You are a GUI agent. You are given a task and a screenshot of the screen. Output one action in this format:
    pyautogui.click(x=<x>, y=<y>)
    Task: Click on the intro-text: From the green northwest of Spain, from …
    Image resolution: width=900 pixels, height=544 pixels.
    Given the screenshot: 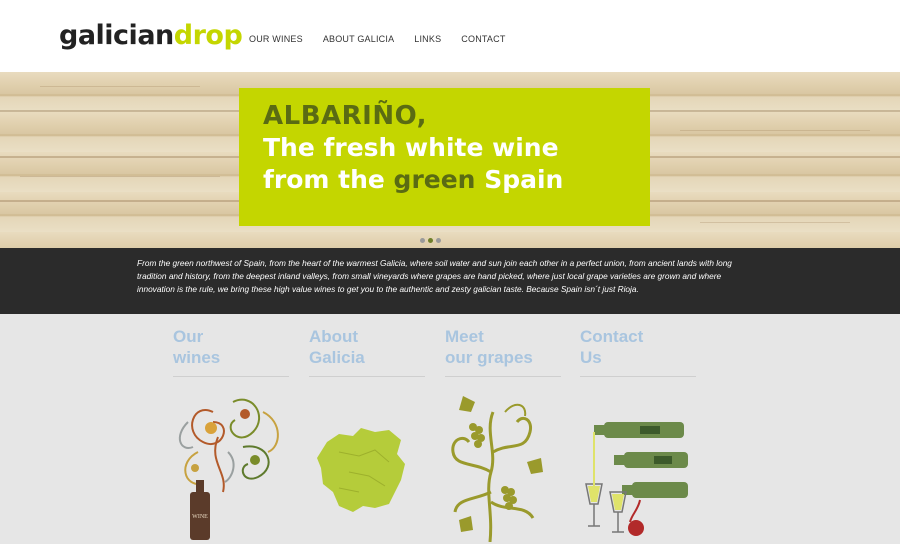 What is the action you would take?
    pyautogui.click(x=434, y=276)
    